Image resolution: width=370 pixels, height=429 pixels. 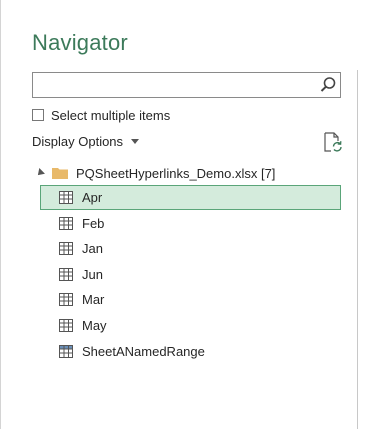 I want to click on display-options-dropdown: Display Options, so click(x=86, y=141).